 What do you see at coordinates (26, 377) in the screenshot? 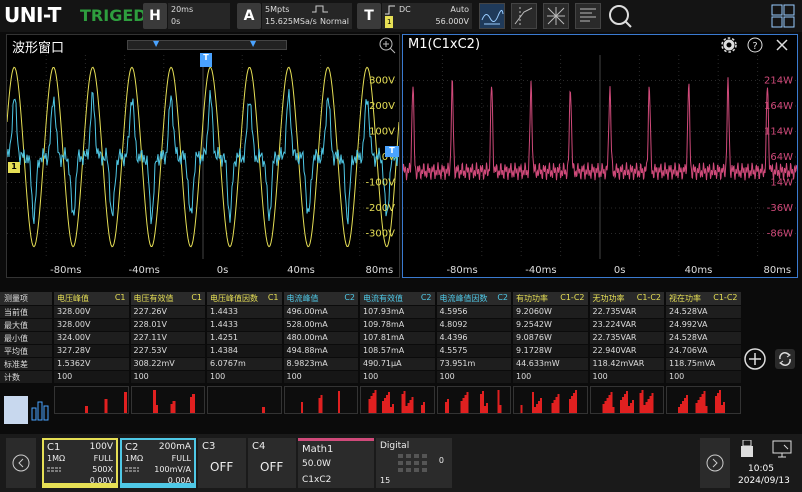
I see `row-label: 计数` at bounding box center [26, 377].